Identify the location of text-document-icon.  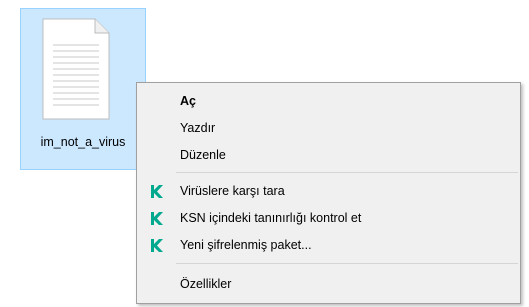
(76, 69).